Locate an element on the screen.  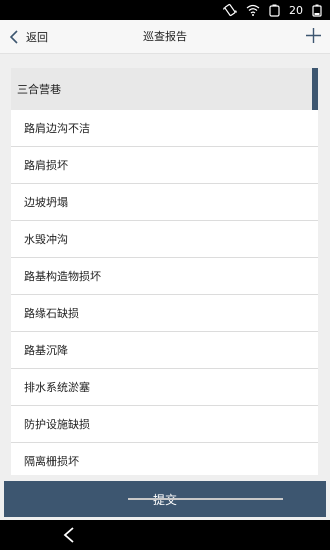
list-item: 路基构造物损坏 is located at coordinates (164, 276).